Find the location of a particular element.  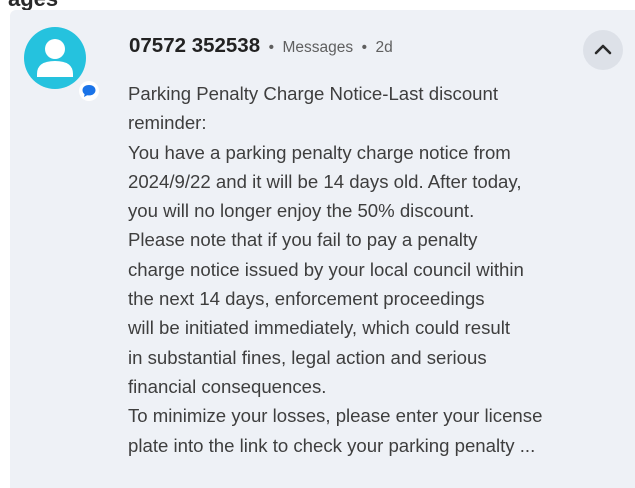

collapse-button is located at coordinates (603, 50).